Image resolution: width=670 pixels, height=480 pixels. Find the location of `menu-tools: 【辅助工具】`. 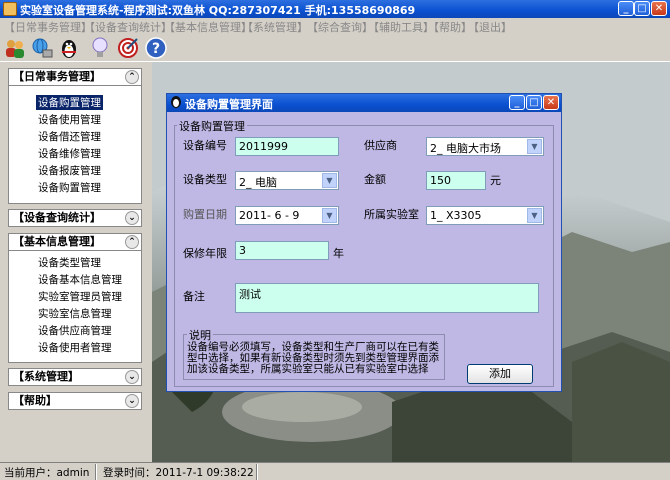

menu-tools: 【辅助工具】 is located at coordinates (401, 27).